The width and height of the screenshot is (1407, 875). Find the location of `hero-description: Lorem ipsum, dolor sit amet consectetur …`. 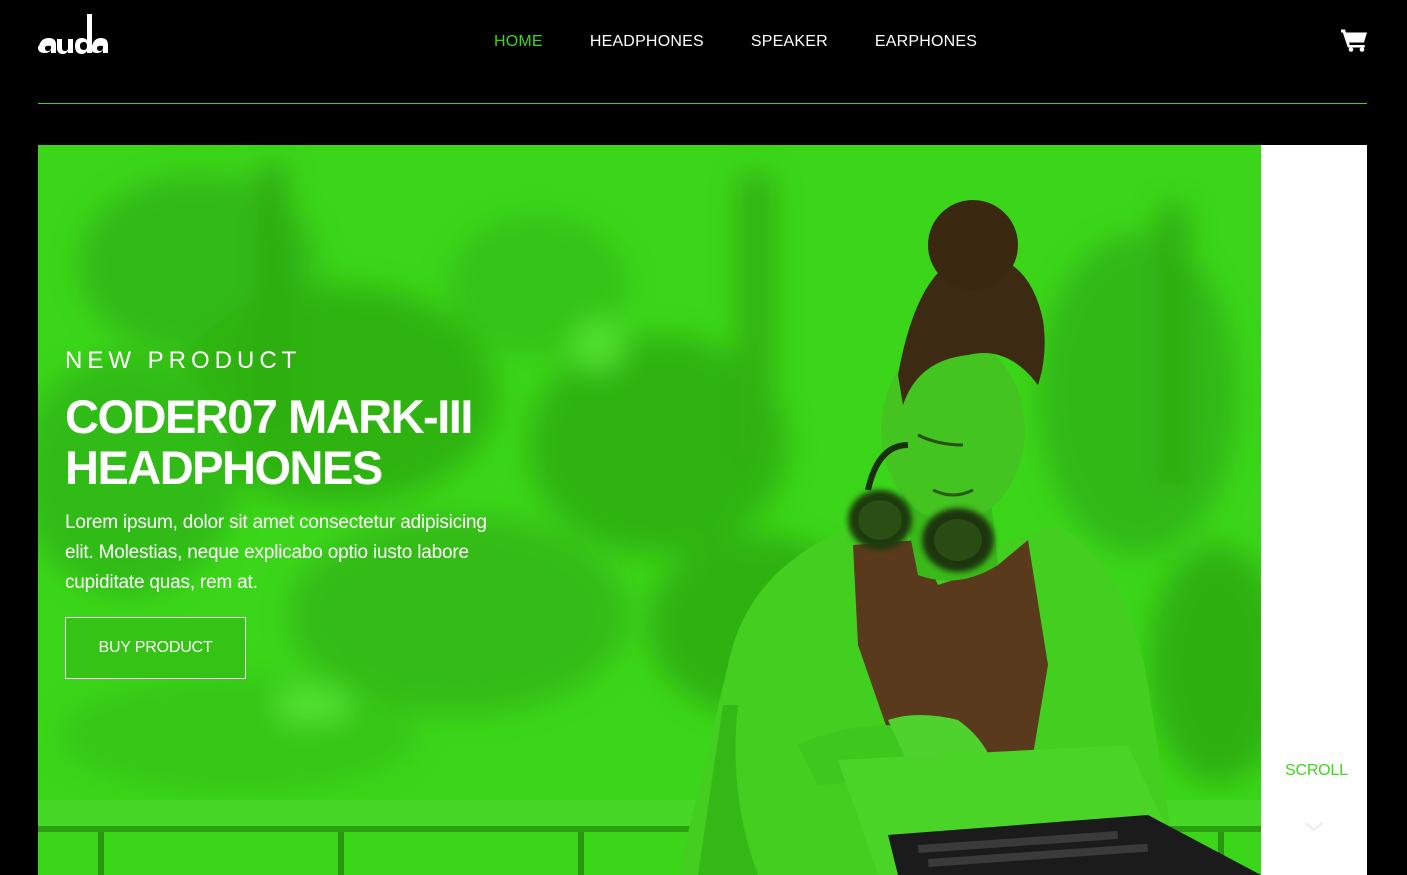

hero-description: Lorem ipsum, dolor sit amet consectetur … is located at coordinates (276, 552).